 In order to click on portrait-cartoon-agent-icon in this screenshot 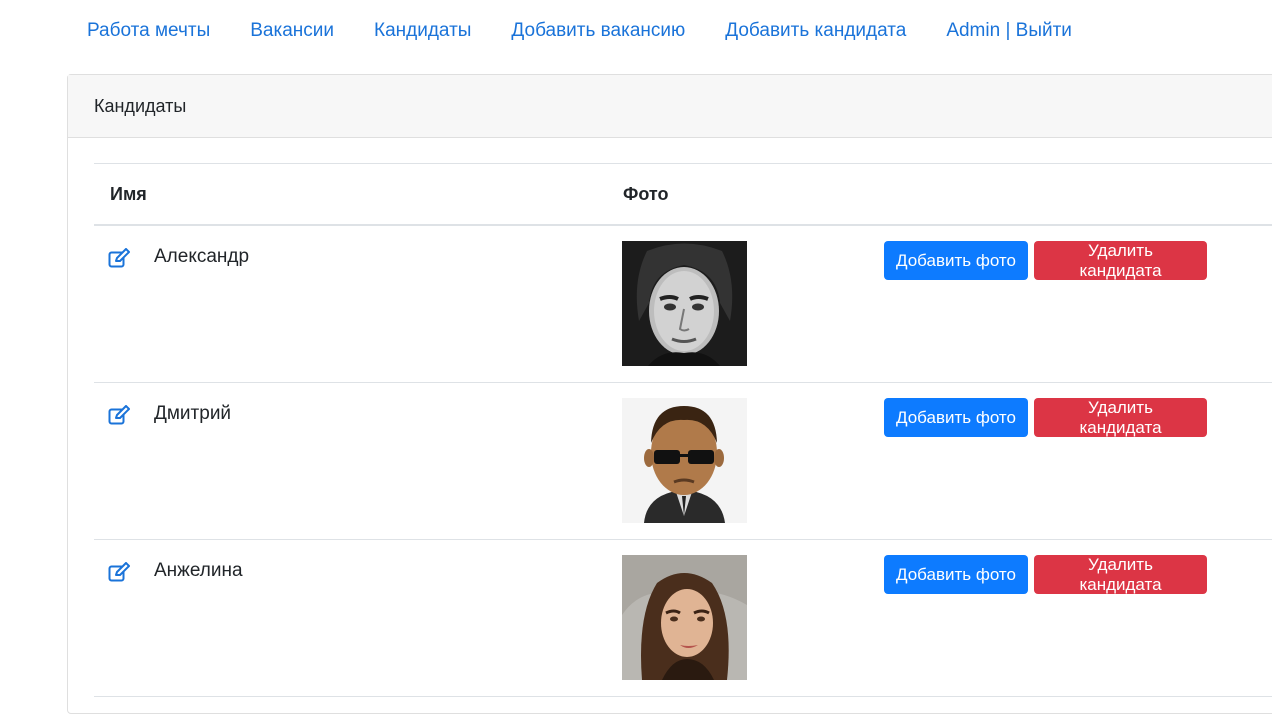, I will do `click(684, 460)`.